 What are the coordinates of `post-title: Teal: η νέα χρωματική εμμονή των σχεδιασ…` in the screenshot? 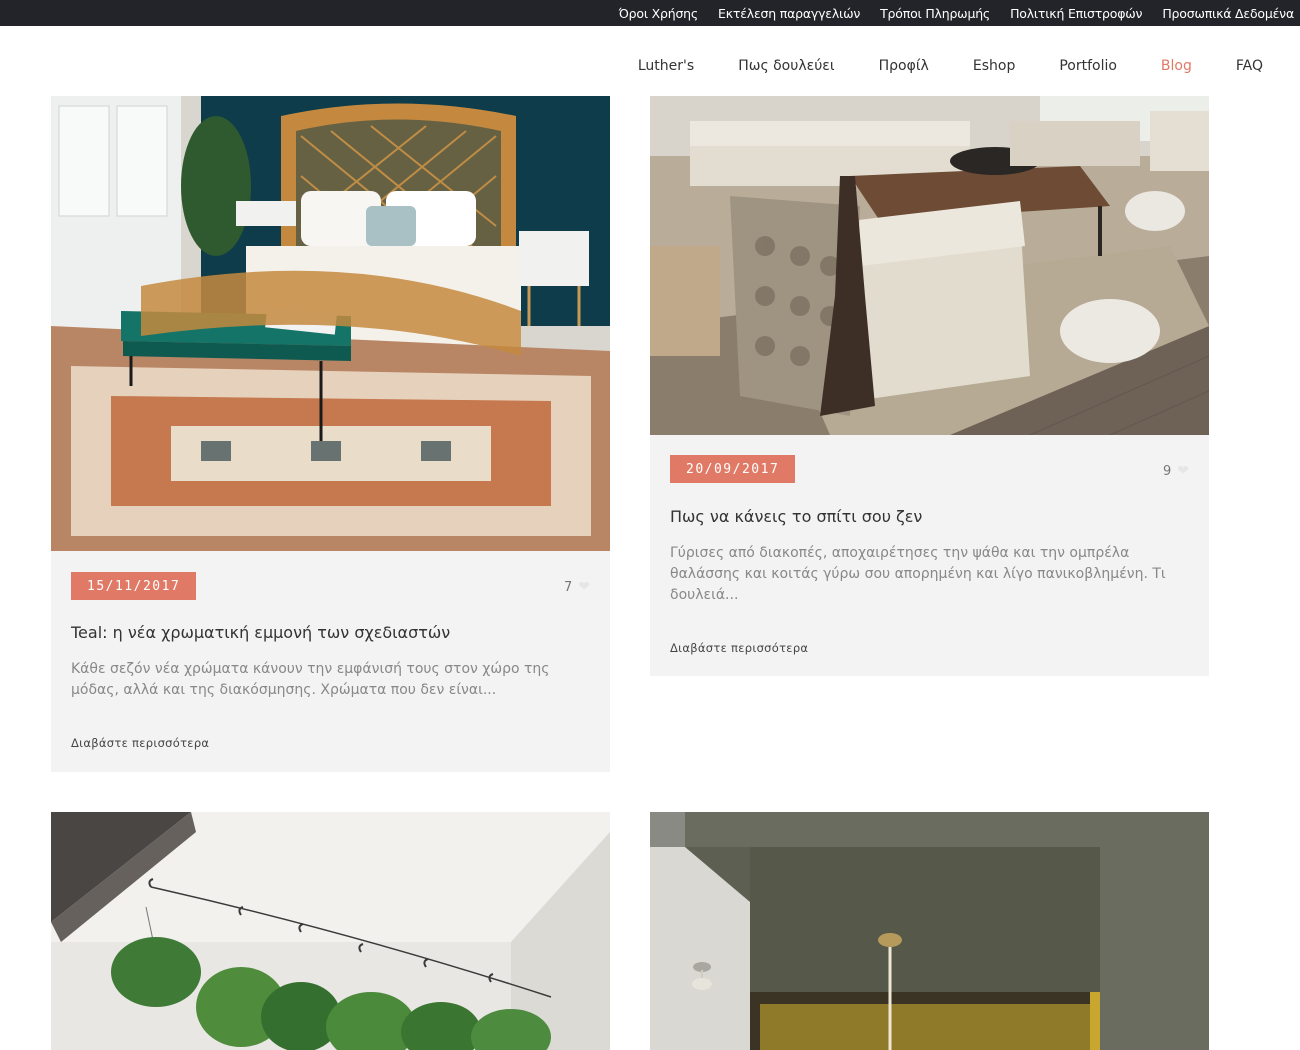 It's located at (260, 632).